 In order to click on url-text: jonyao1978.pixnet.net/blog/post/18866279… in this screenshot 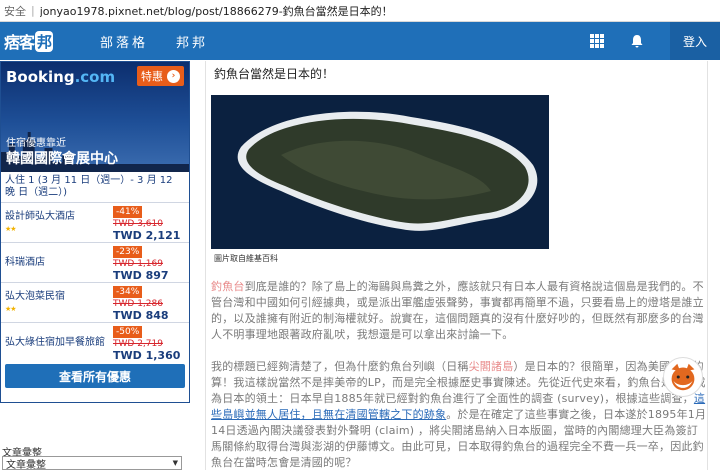, I will do `click(216, 11)`.